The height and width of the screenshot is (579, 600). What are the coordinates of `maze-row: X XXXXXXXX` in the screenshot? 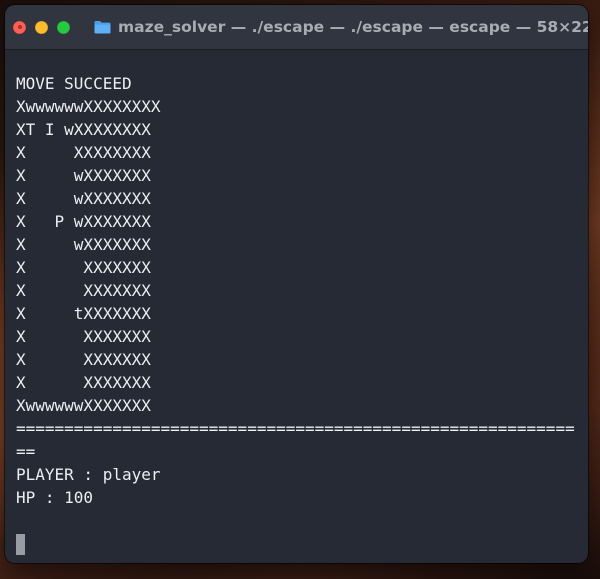 It's located at (83, 152).